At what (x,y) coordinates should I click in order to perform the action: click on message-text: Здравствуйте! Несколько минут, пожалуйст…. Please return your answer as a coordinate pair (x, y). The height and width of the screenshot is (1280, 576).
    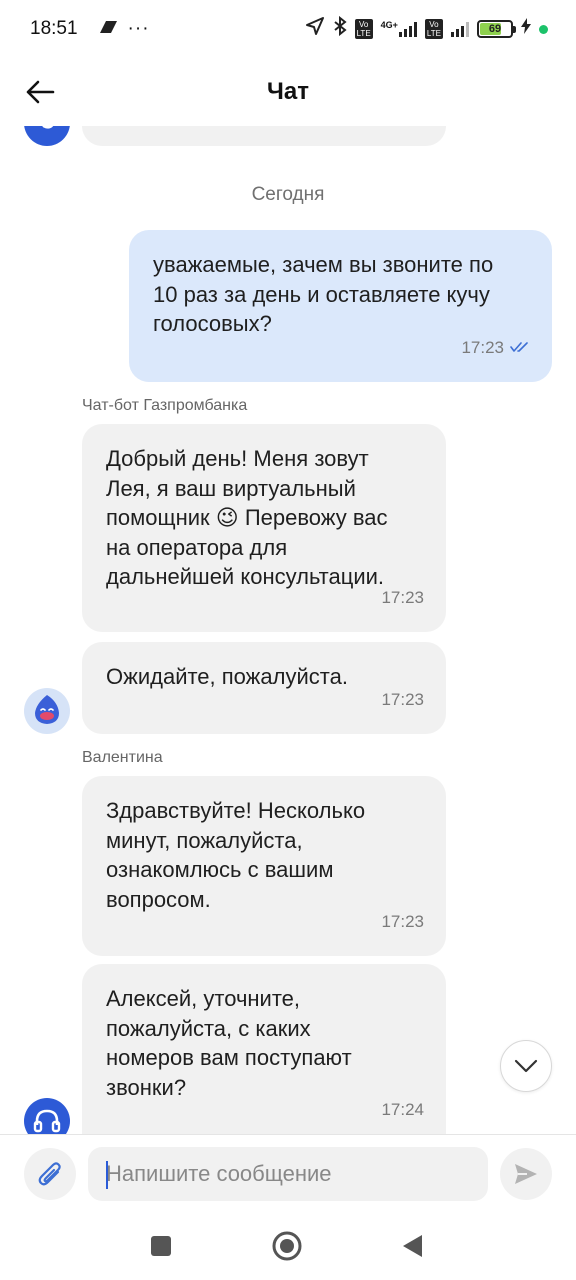
    Looking at the image, I should click on (236, 855).